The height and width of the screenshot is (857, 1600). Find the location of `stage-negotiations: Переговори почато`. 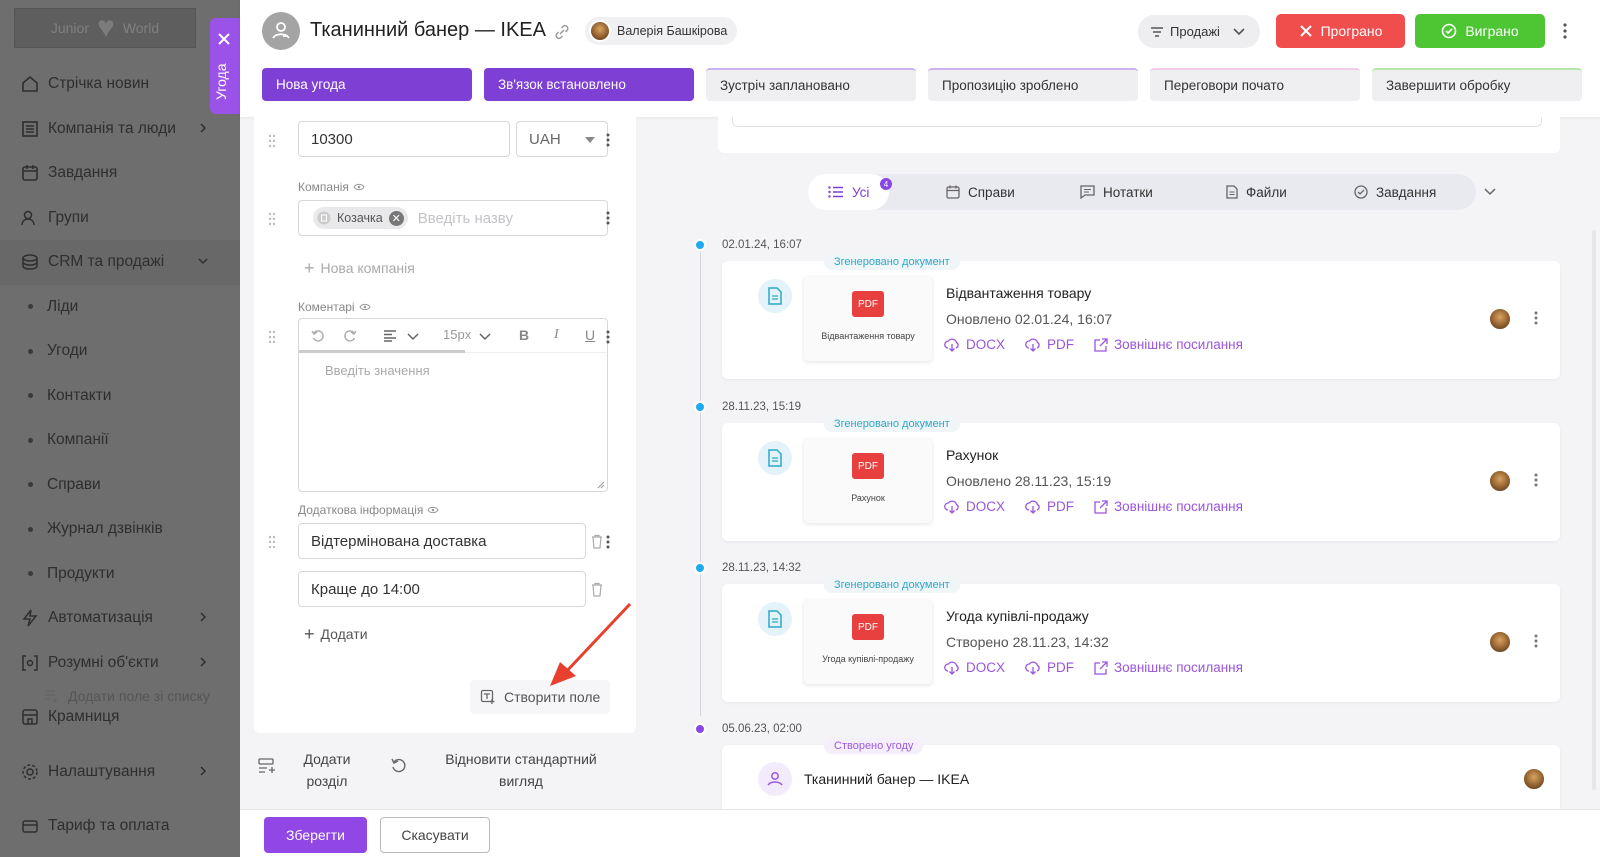

stage-negotiations: Переговори почато is located at coordinates (1255, 84).